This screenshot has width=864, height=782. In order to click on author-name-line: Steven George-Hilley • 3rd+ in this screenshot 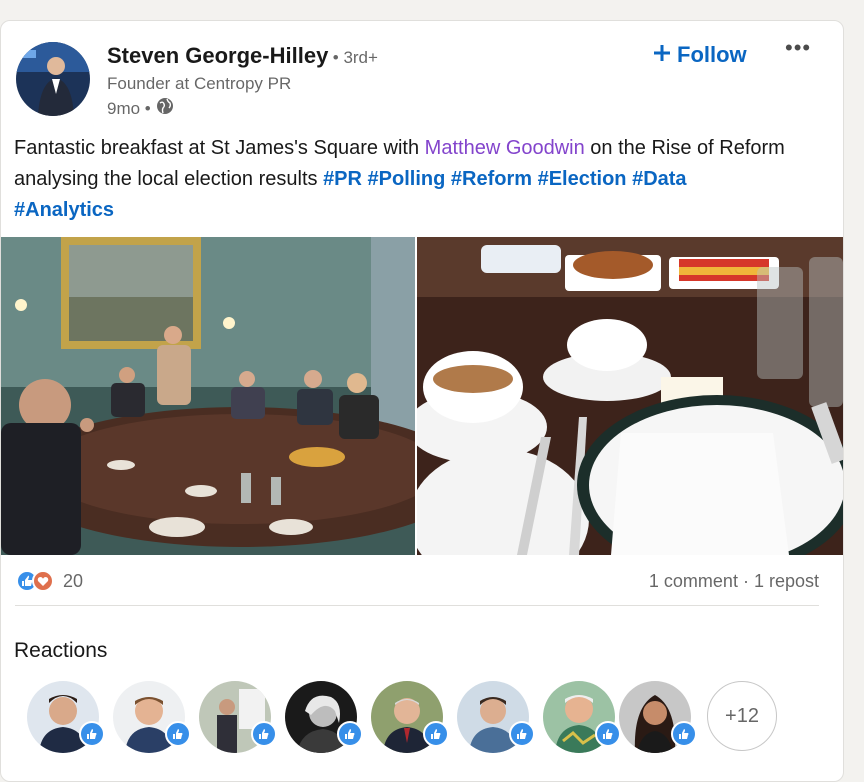, I will do `click(242, 56)`.